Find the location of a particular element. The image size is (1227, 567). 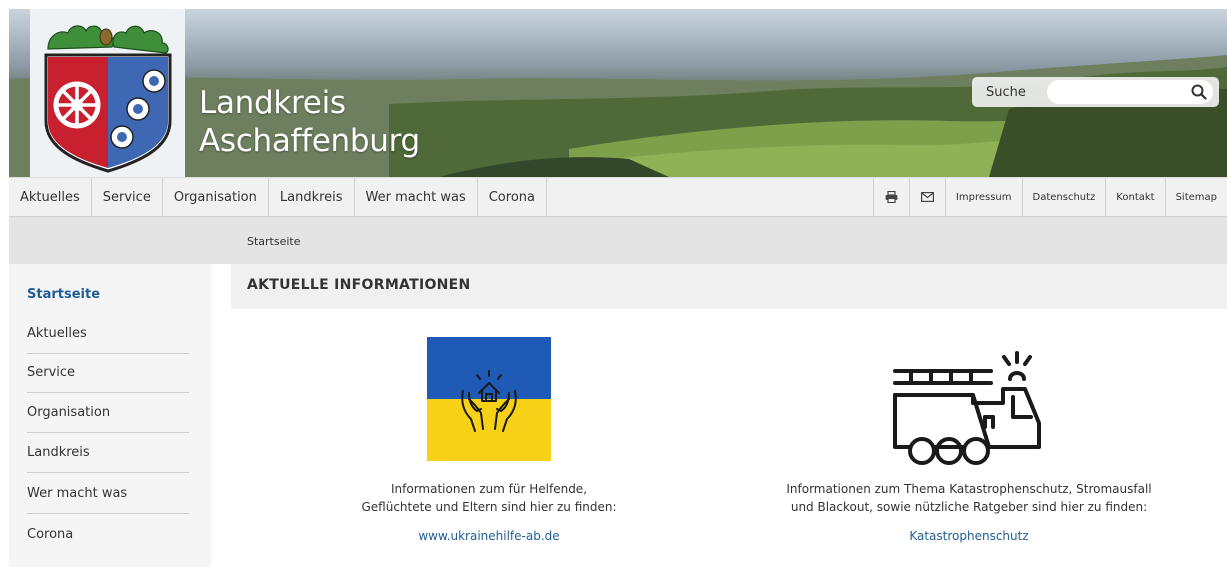

search-box: Suche is located at coordinates (1095, 92).